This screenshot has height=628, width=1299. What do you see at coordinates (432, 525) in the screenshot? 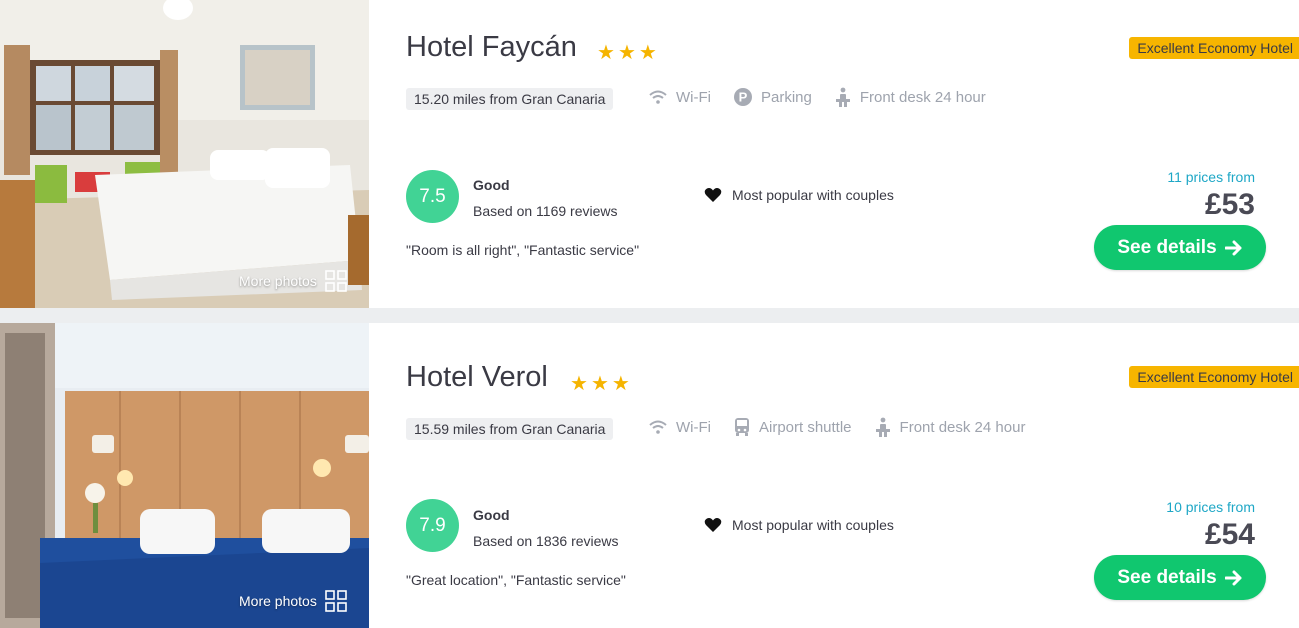
I see `review-score: 7.9` at bounding box center [432, 525].